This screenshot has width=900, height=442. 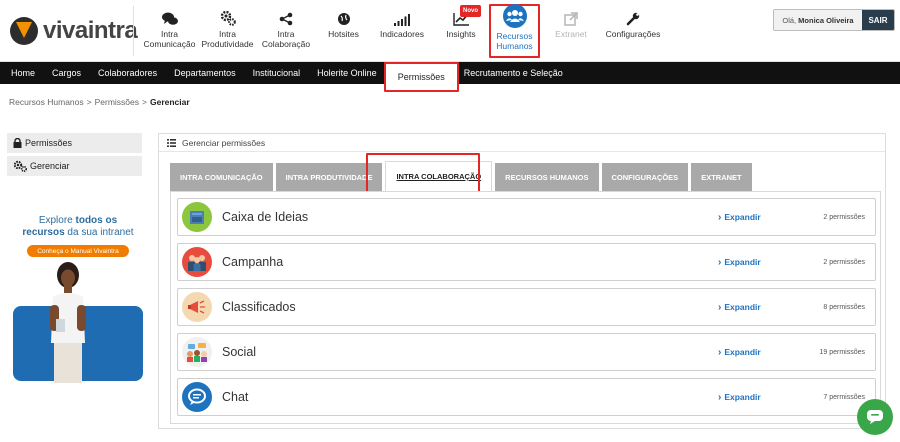 What do you see at coordinates (286, 39) in the screenshot?
I see `module-label: Intra Colaboração` at bounding box center [286, 39].